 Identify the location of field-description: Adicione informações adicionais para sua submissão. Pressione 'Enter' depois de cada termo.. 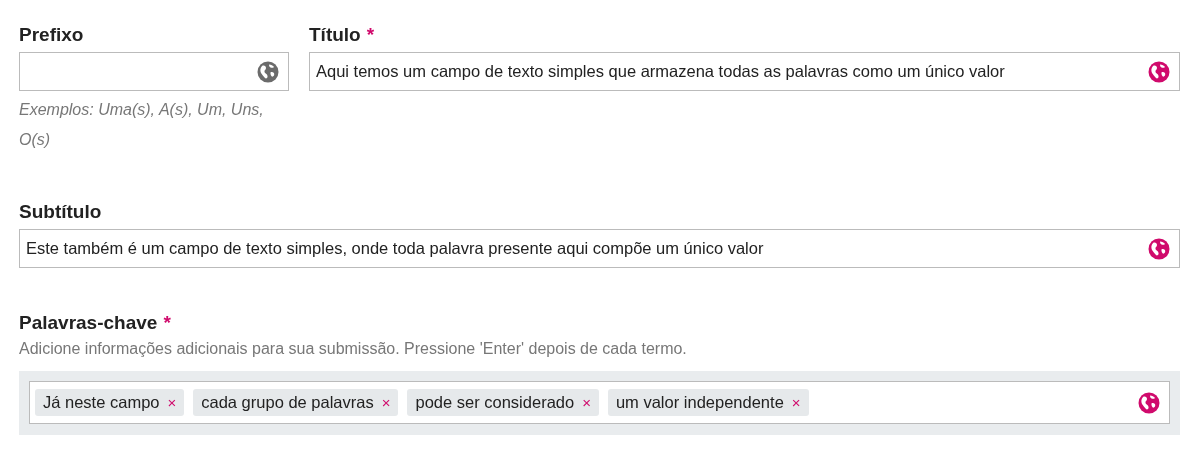
(353, 349).